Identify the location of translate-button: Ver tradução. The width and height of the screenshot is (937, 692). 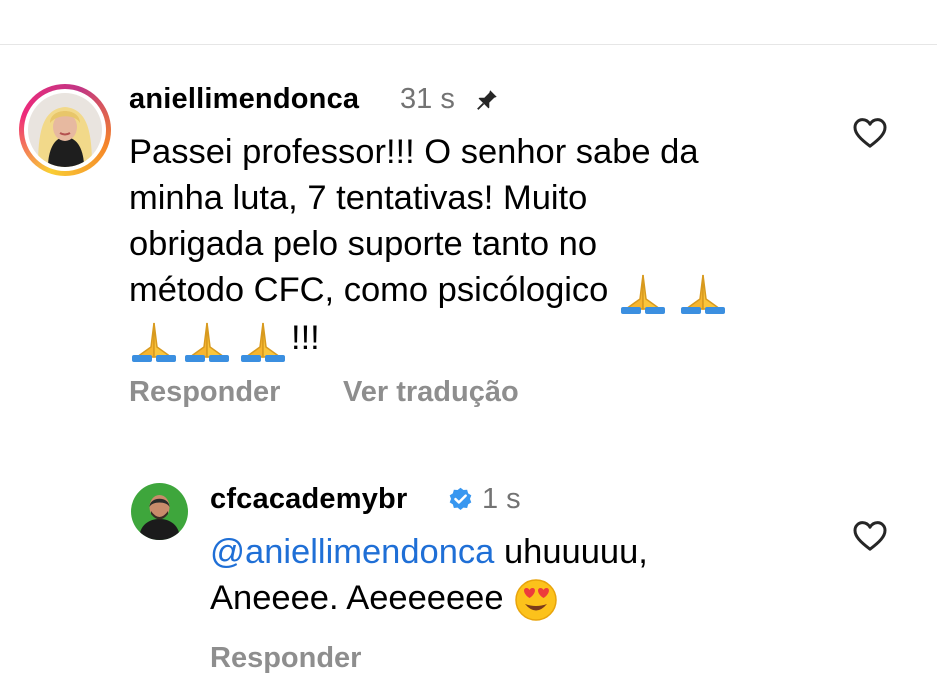
(431, 392).